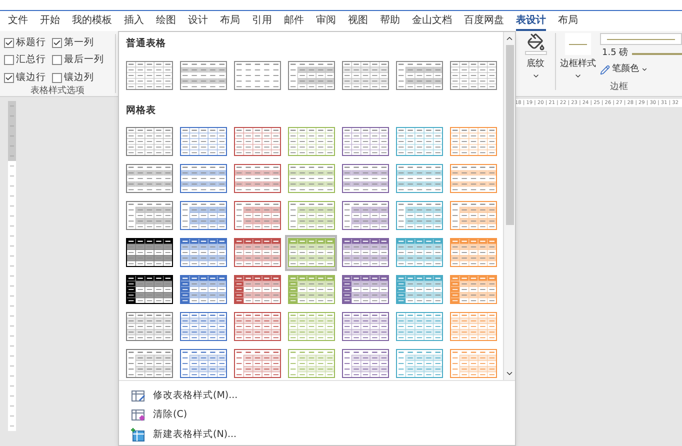 The width and height of the screenshot is (682, 446). I want to click on line-style-field, so click(641, 39).